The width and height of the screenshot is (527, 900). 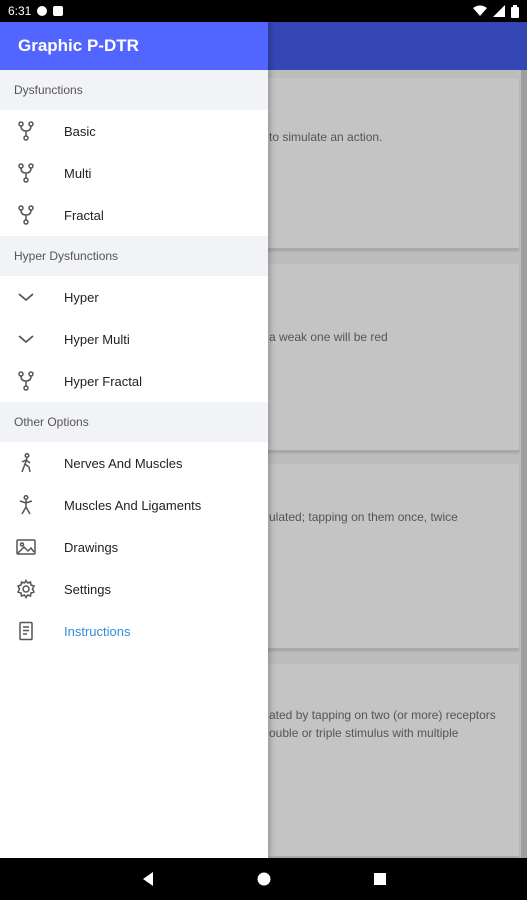 I want to click on signal-icon, so click(x=499, y=11).